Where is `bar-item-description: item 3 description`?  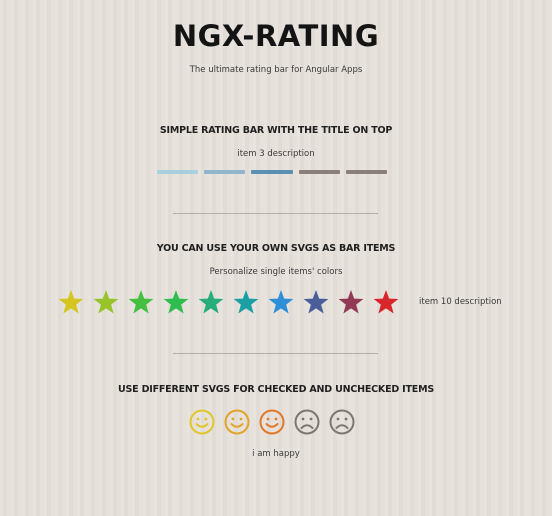 bar-item-description: item 3 description is located at coordinates (276, 154).